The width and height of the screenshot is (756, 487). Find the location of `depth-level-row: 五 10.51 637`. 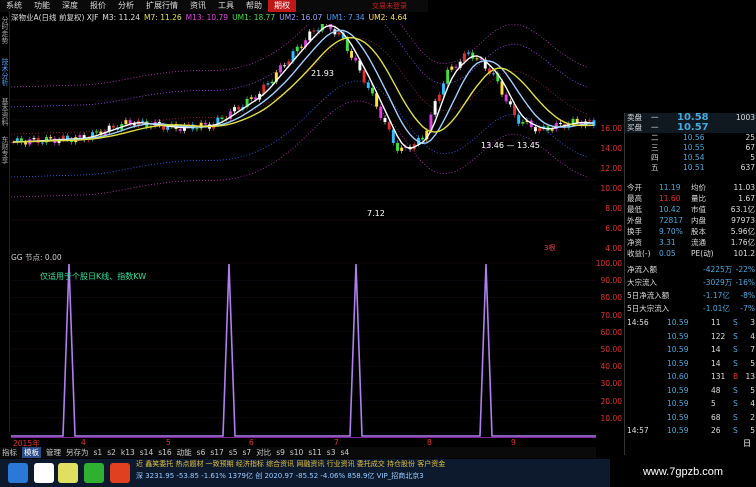

depth-level-row: 五 10.51 637 is located at coordinates (690, 168).